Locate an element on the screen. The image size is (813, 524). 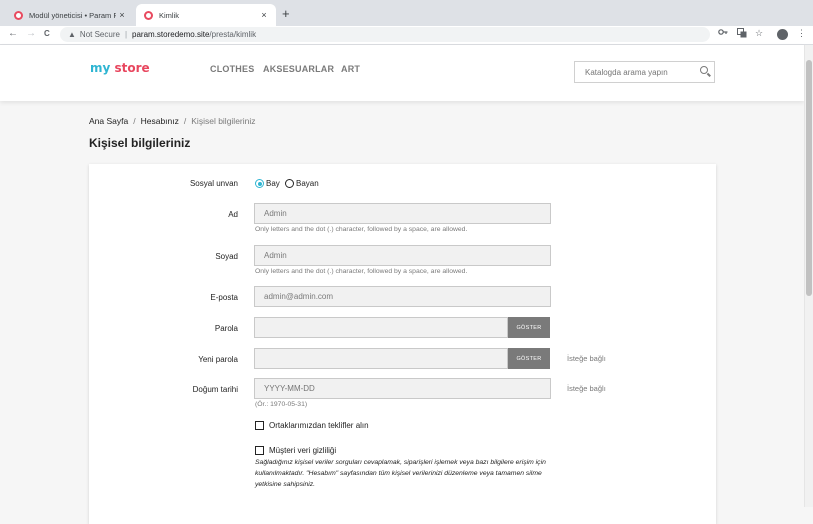
birthday-hint: (Ör.: 1970-05-31) is located at coordinates (281, 404).